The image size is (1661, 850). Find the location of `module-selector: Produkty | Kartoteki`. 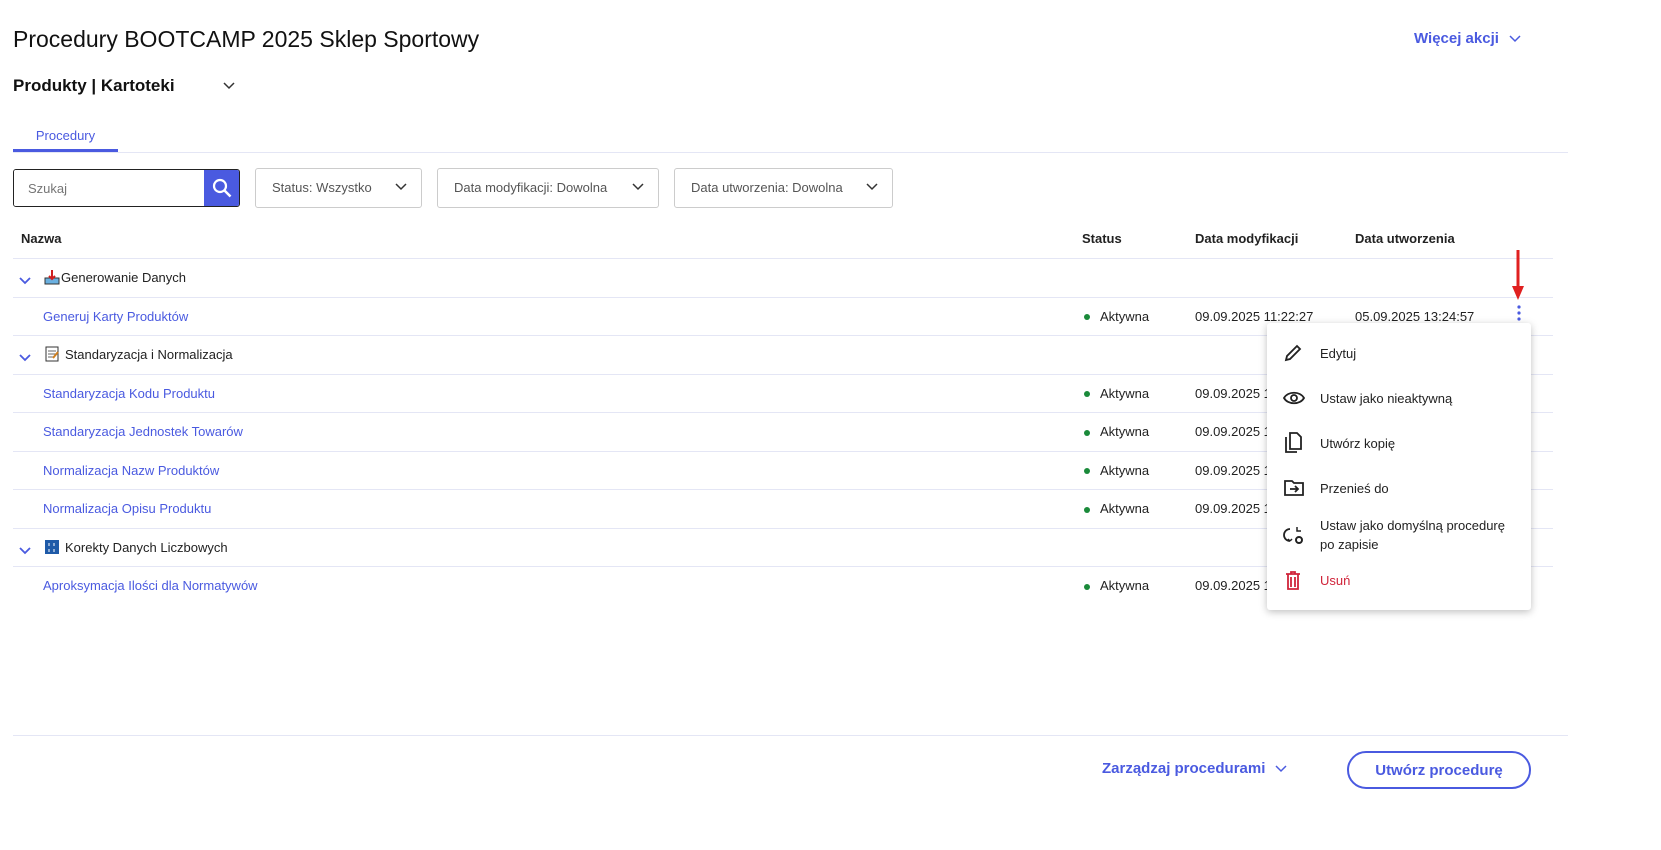

module-selector: Produkty | Kartoteki is located at coordinates (124, 86).